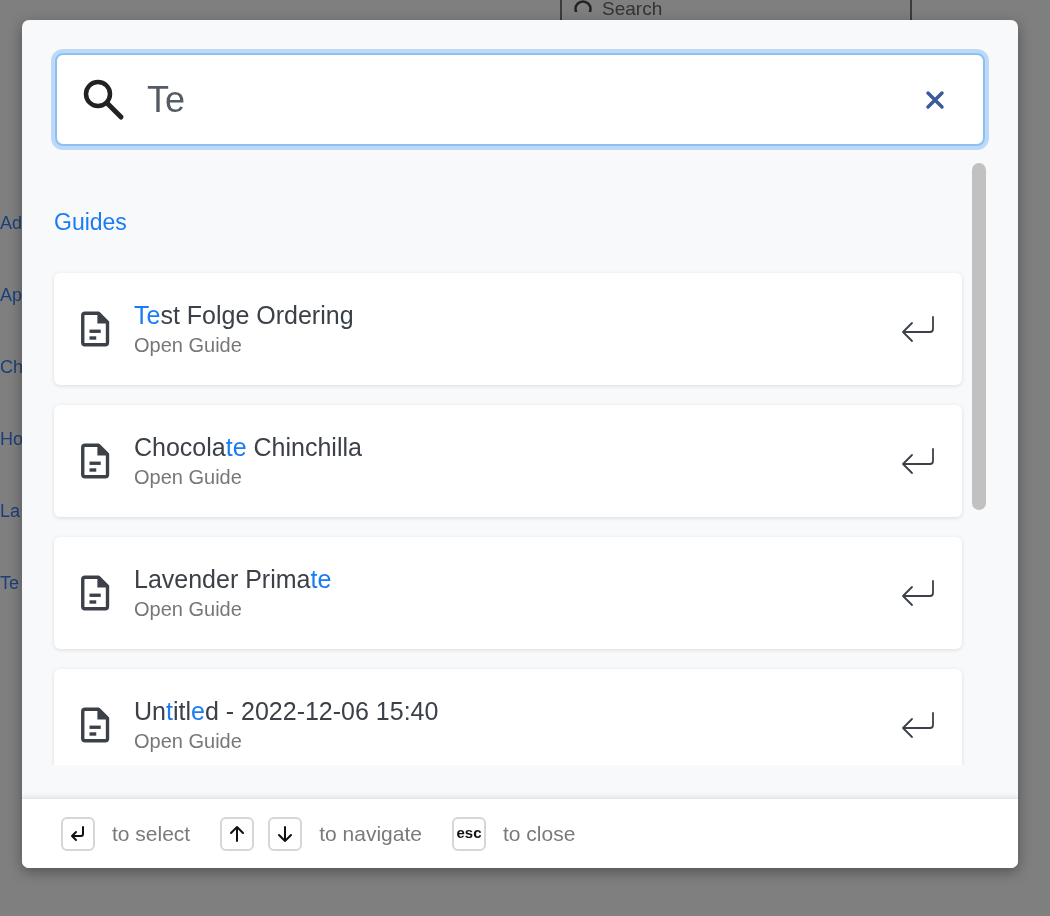  What do you see at coordinates (979, 336) in the screenshot?
I see `scrollbar` at bounding box center [979, 336].